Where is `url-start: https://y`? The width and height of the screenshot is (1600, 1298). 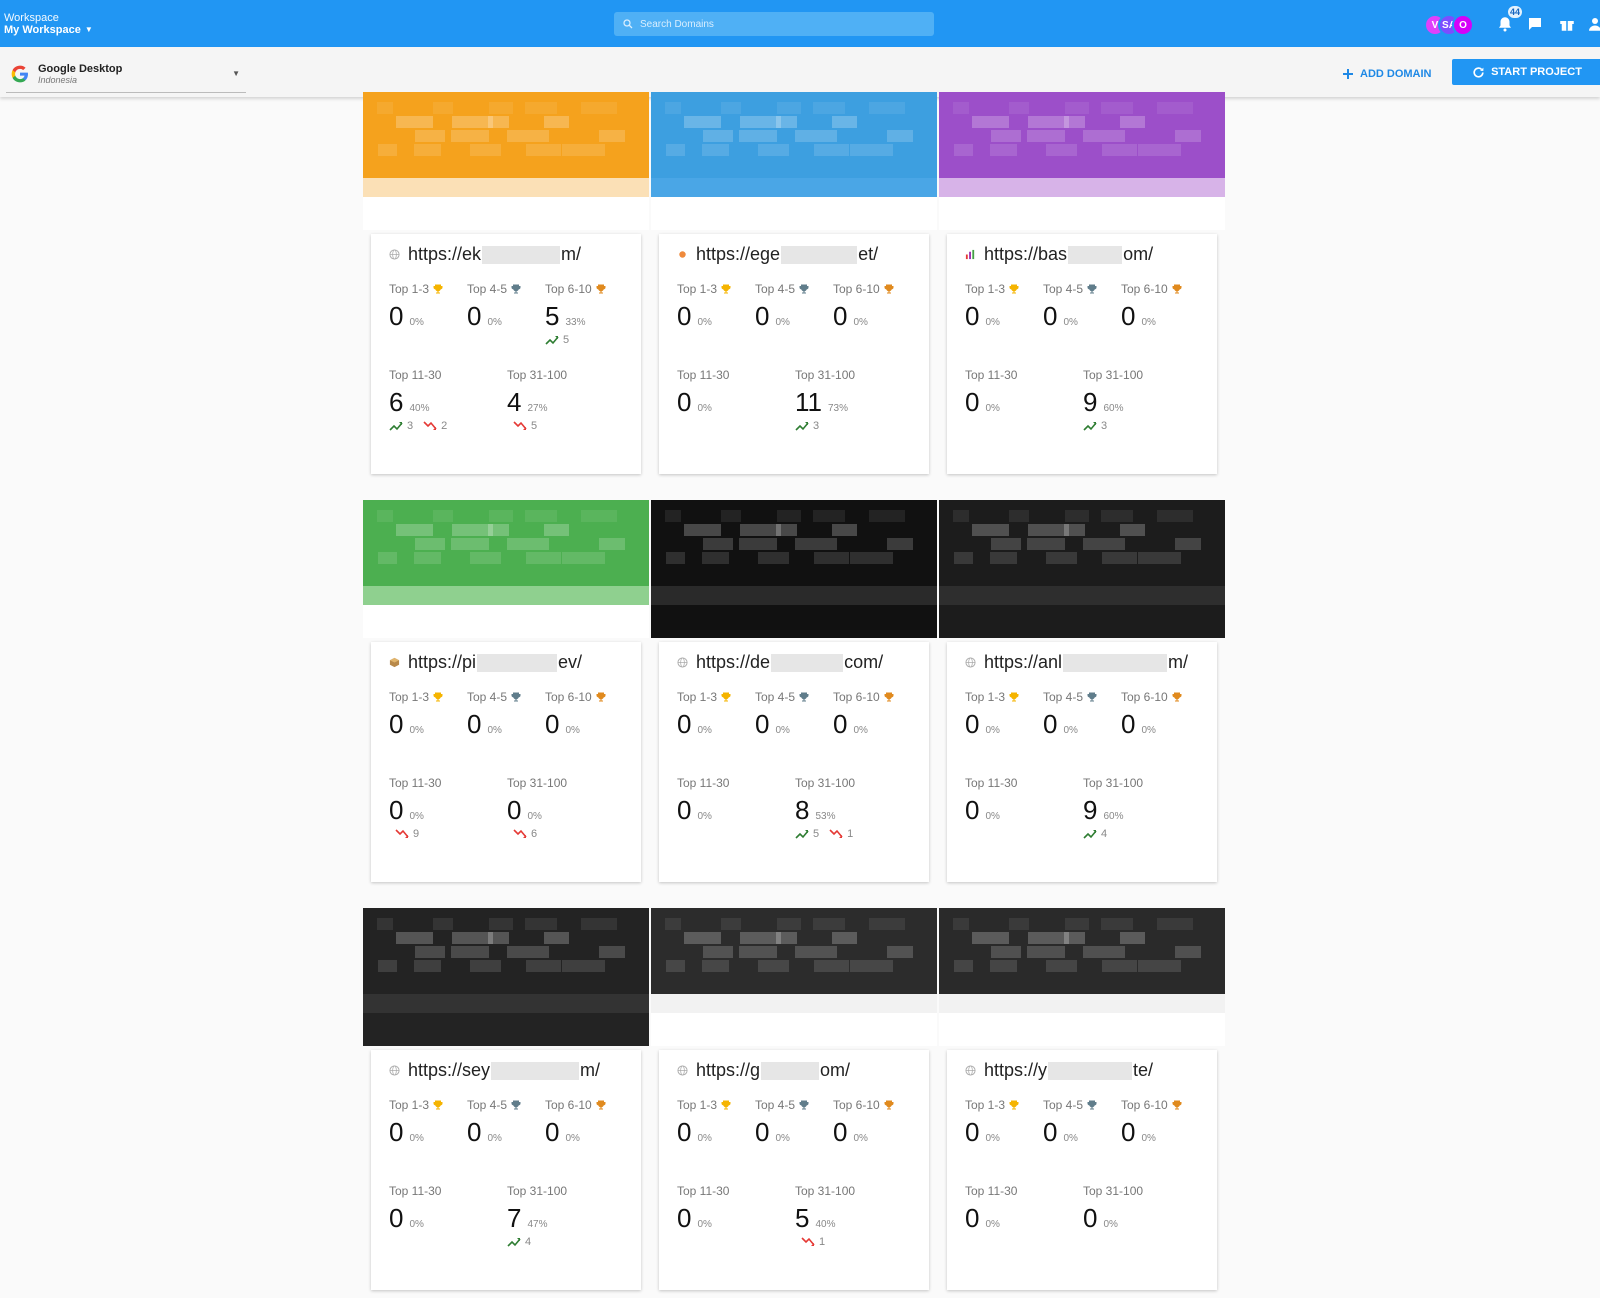 url-start: https://y is located at coordinates (1016, 1070).